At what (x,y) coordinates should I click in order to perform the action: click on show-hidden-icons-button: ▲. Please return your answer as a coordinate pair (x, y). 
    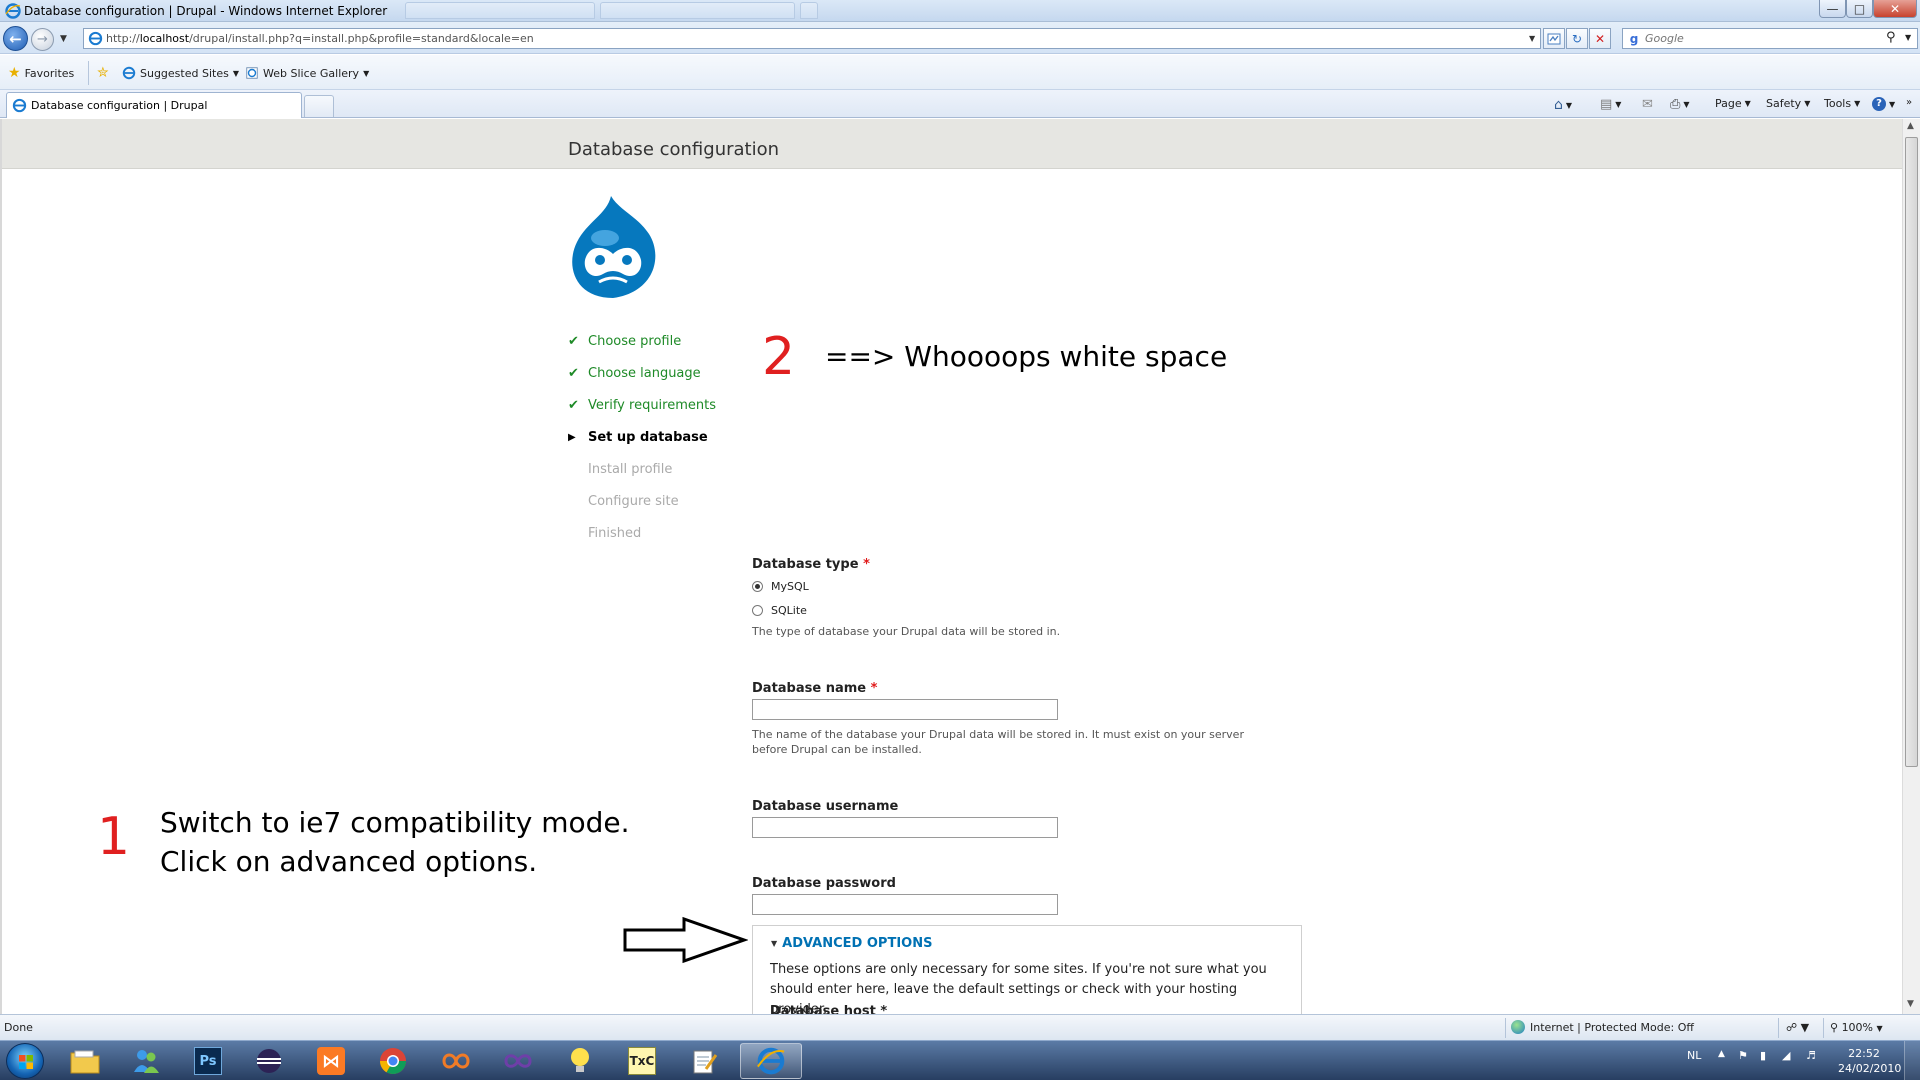
    Looking at the image, I should click on (1721, 1054).